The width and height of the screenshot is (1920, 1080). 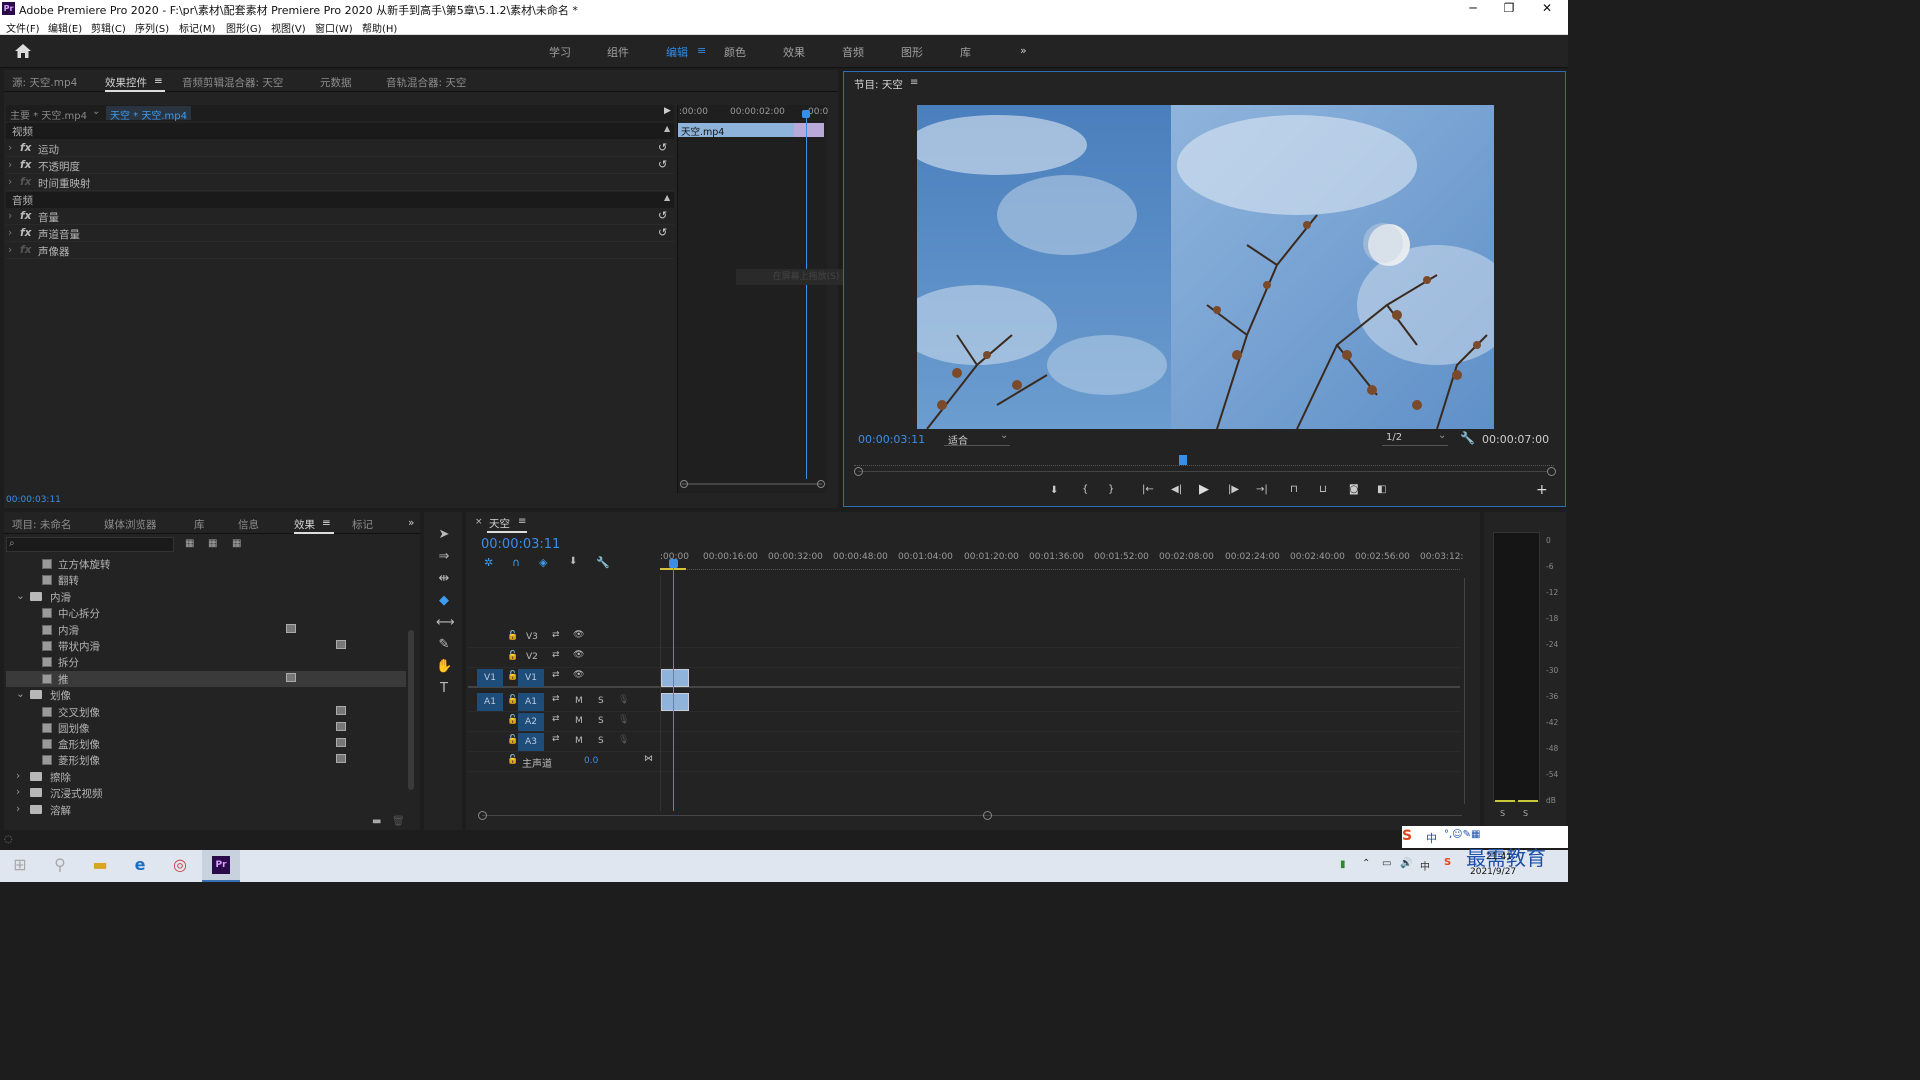 What do you see at coordinates (1425, 865) in the screenshot?
I see `ime-tray-icon: 中` at bounding box center [1425, 865].